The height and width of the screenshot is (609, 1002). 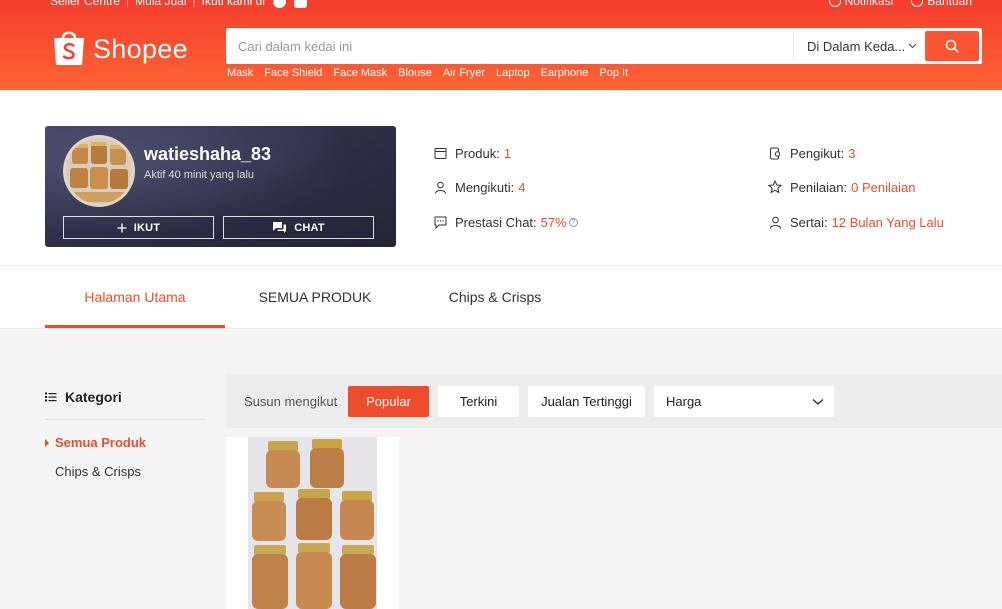 What do you see at coordinates (135, 297) in the screenshot?
I see `tab-home: Halaman Utama` at bounding box center [135, 297].